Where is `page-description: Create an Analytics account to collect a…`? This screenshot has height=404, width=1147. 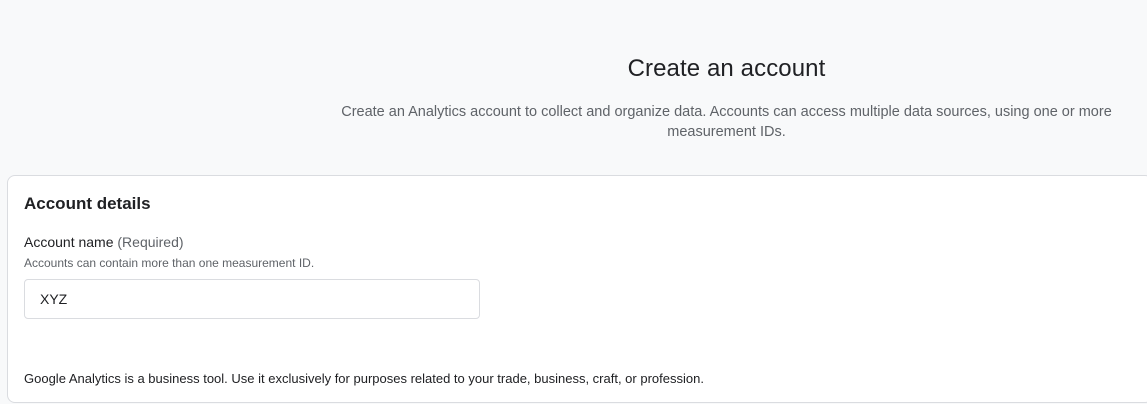
page-description: Create an Analytics account to collect a… is located at coordinates (726, 122).